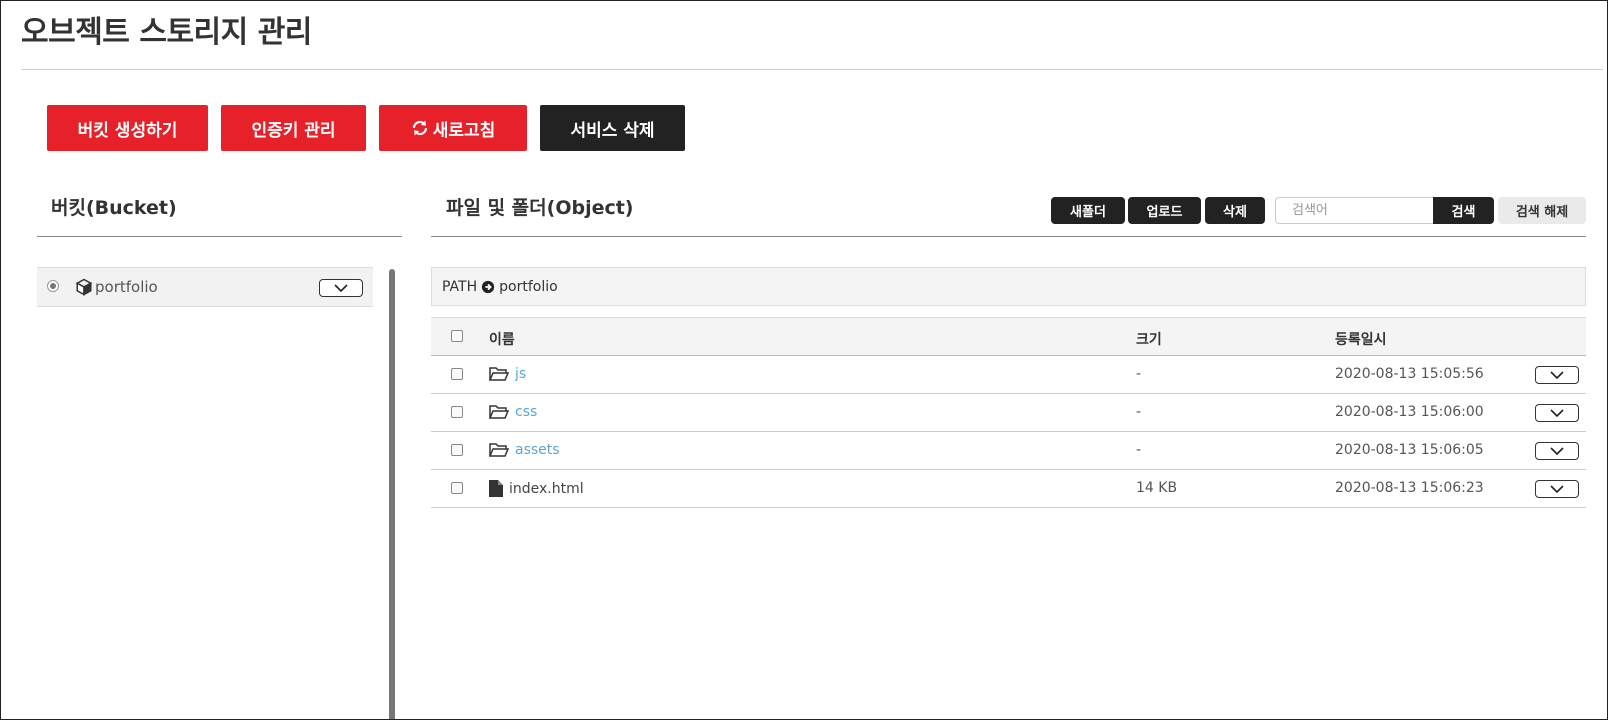 The image size is (1608, 720). I want to click on bucket-name: portfolio, so click(126, 287).